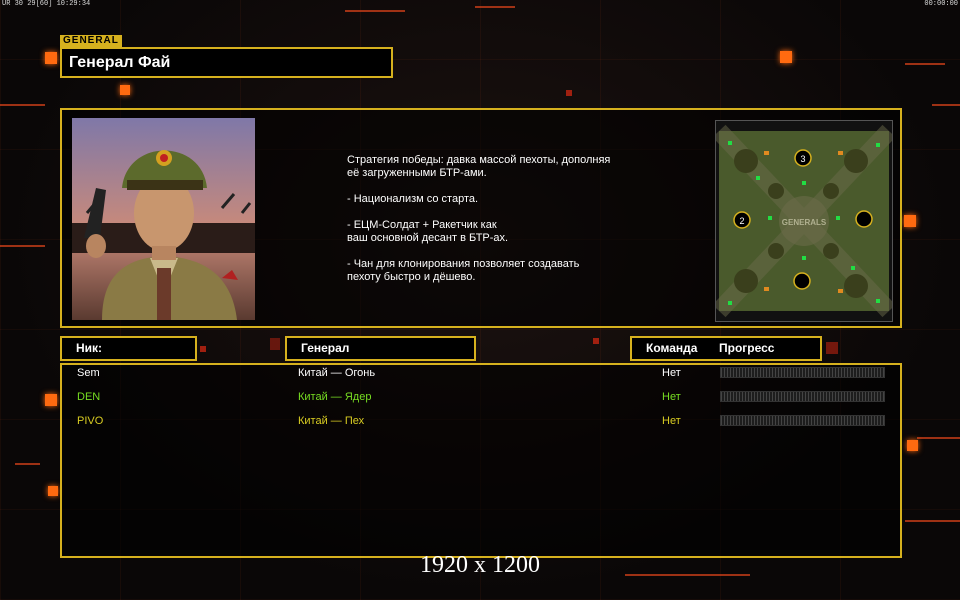  What do you see at coordinates (91, 41) in the screenshot?
I see `general-tag: GENERAL` at bounding box center [91, 41].